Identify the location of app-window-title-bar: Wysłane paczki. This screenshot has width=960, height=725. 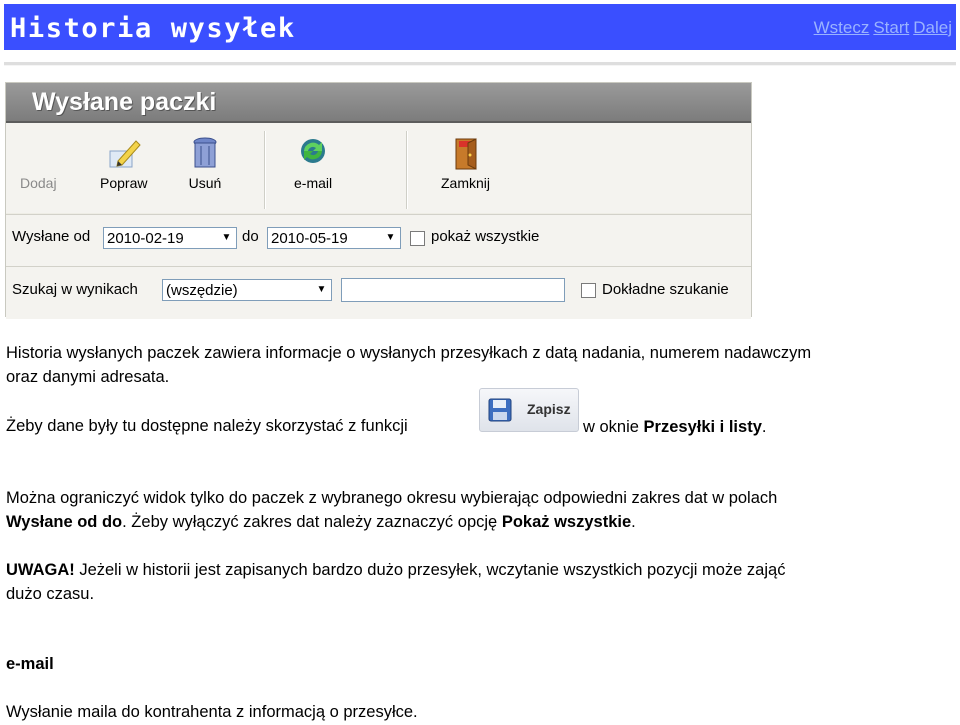
(378, 103).